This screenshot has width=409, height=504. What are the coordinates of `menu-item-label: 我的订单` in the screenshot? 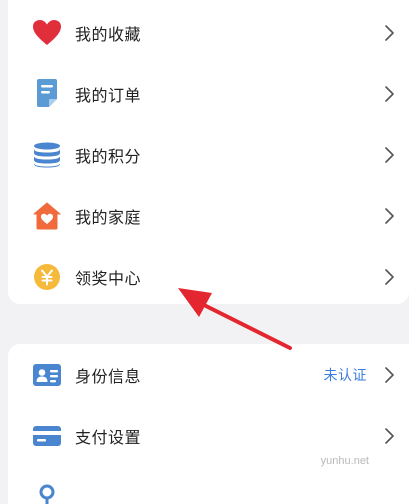 It's located at (108, 94).